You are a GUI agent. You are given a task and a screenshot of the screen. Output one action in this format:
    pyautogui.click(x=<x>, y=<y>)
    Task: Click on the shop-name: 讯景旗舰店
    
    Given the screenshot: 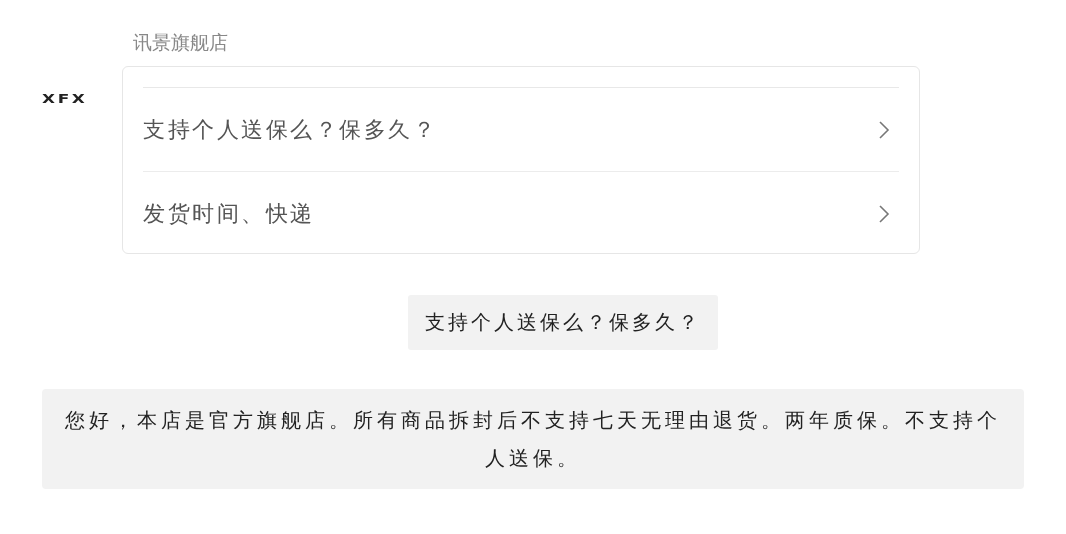 What is the action you would take?
    pyautogui.click(x=181, y=42)
    